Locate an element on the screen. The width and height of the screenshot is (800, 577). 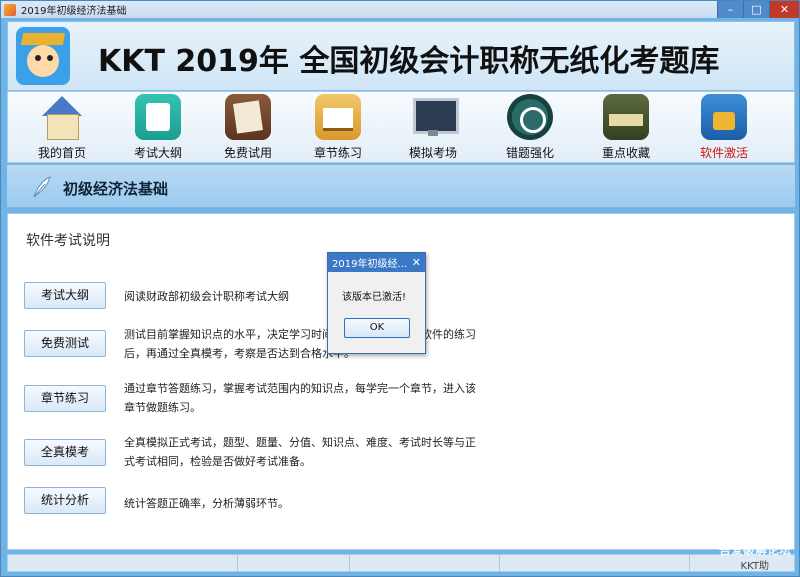
watermark-site: 吾爱破解论坛 is located at coordinates (754, 550).